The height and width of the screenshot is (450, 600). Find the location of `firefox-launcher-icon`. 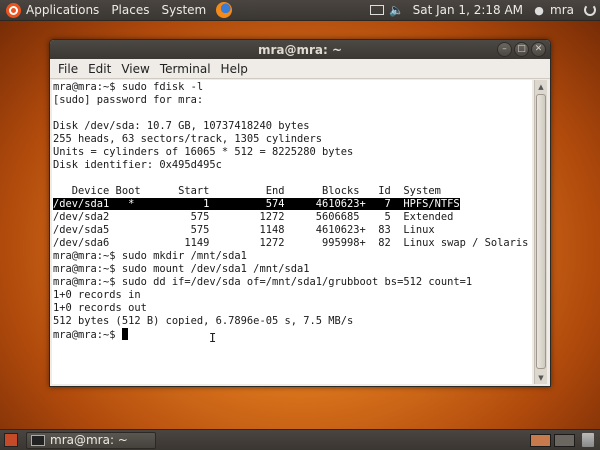

firefox-launcher-icon is located at coordinates (224, 10).